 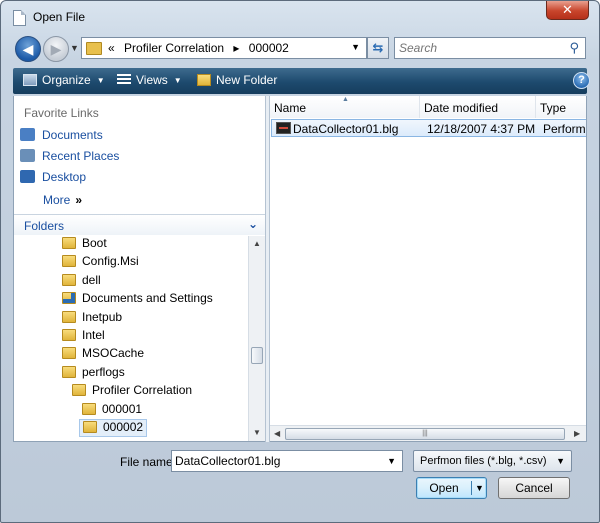 What do you see at coordinates (257, 355) in the screenshot?
I see `scroll-thumb` at bounding box center [257, 355].